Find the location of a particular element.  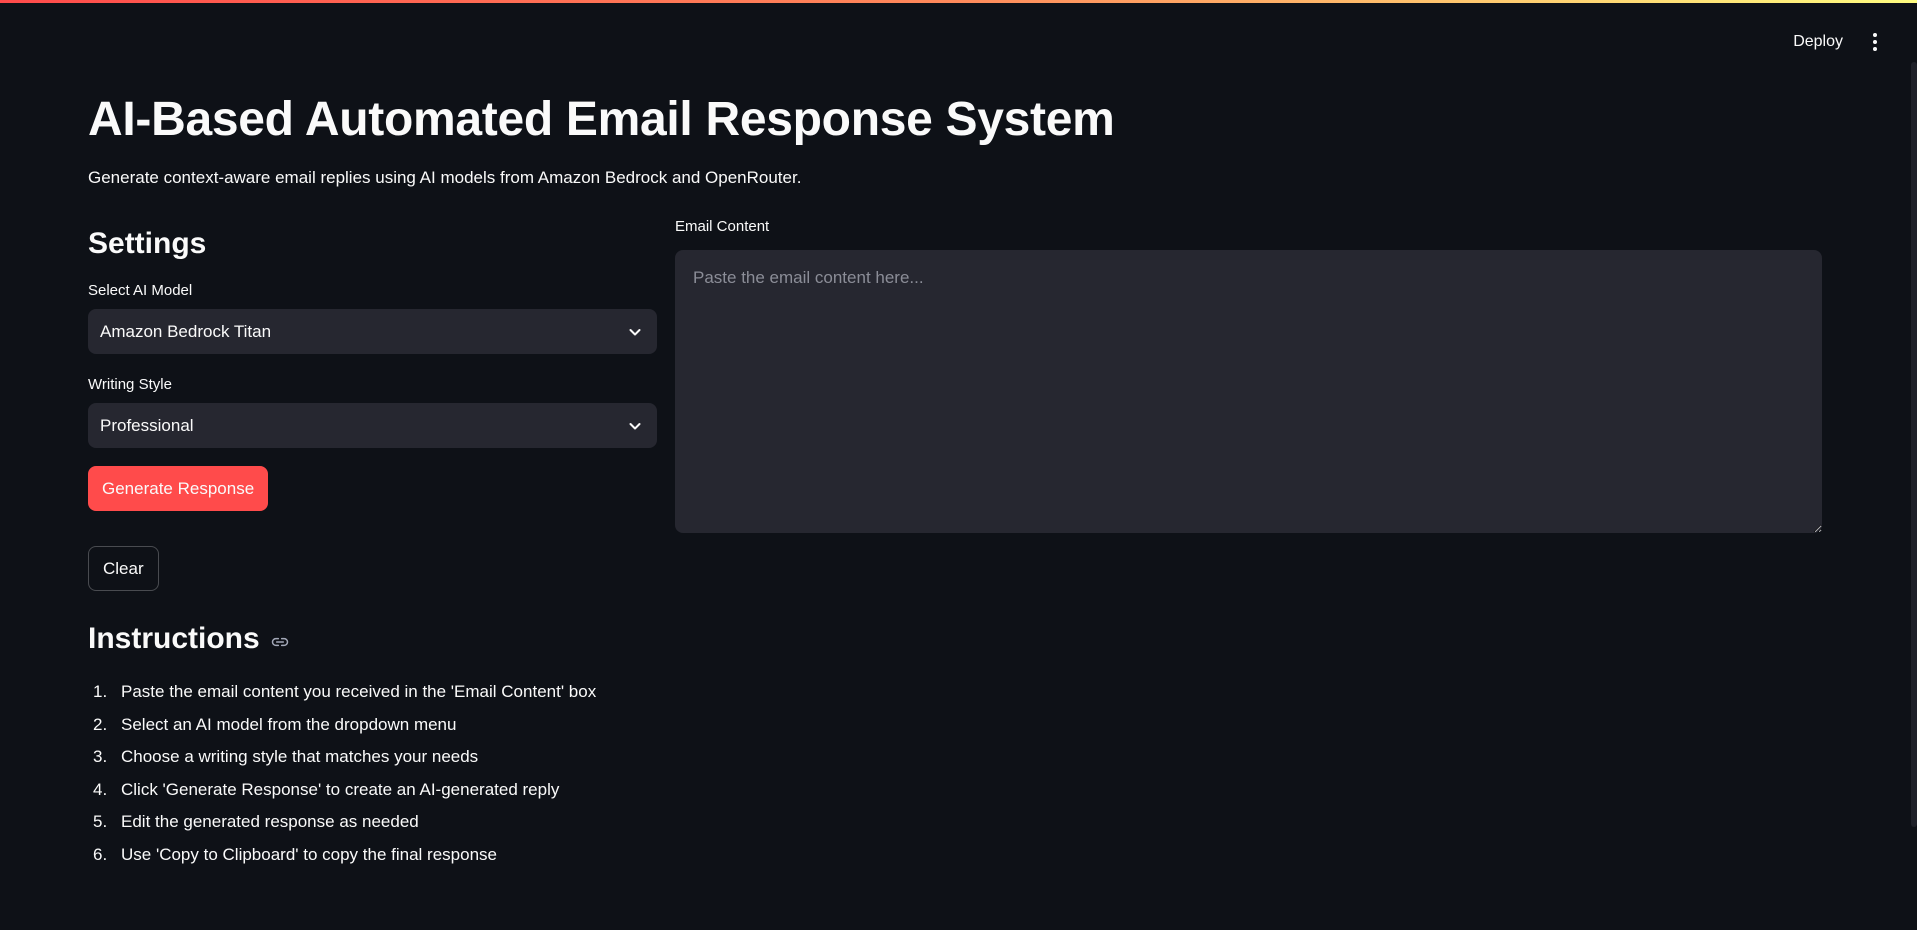

generate-response-button: Generate Response is located at coordinates (178, 488).